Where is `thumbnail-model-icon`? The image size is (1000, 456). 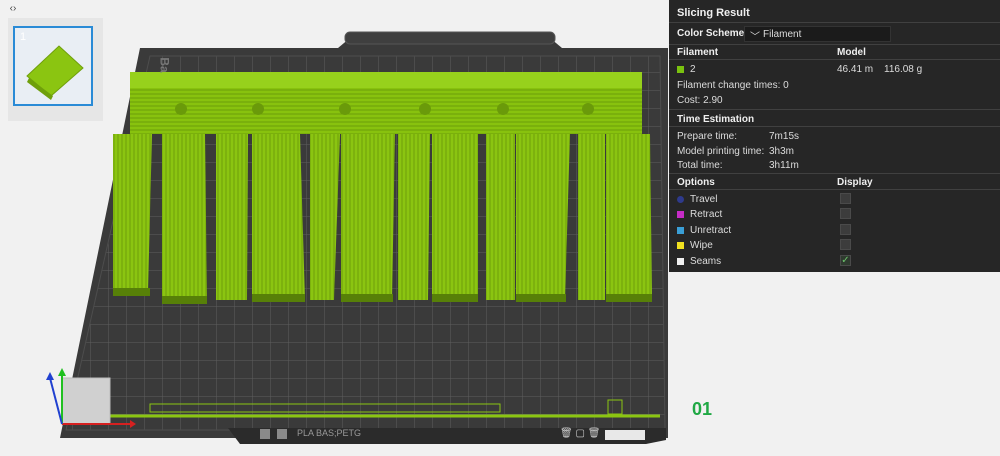
thumbnail-model-icon is located at coordinates (55, 72).